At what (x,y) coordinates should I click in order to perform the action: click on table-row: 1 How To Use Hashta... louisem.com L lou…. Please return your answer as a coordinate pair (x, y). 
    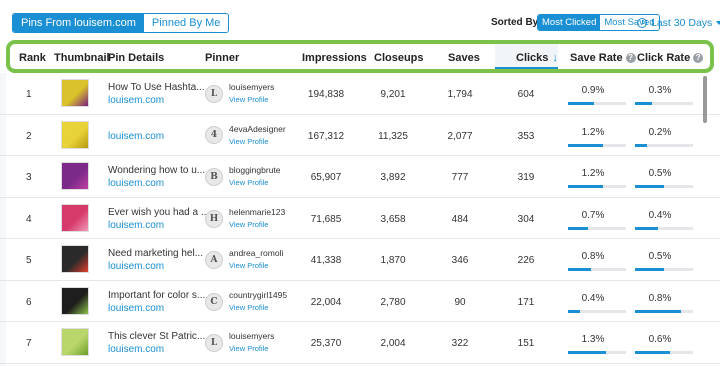
    Looking at the image, I should click on (360, 94).